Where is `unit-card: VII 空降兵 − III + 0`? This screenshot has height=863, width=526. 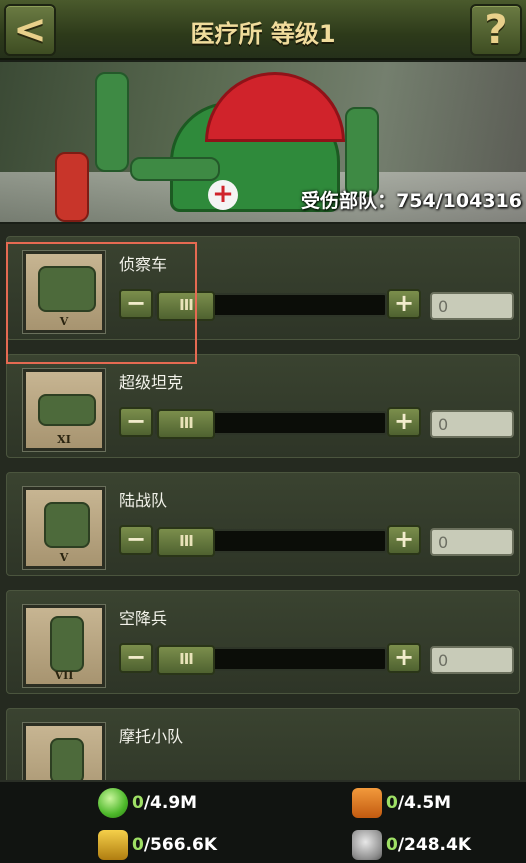 unit-card: VII 空降兵 − III + 0 is located at coordinates (263, 642).